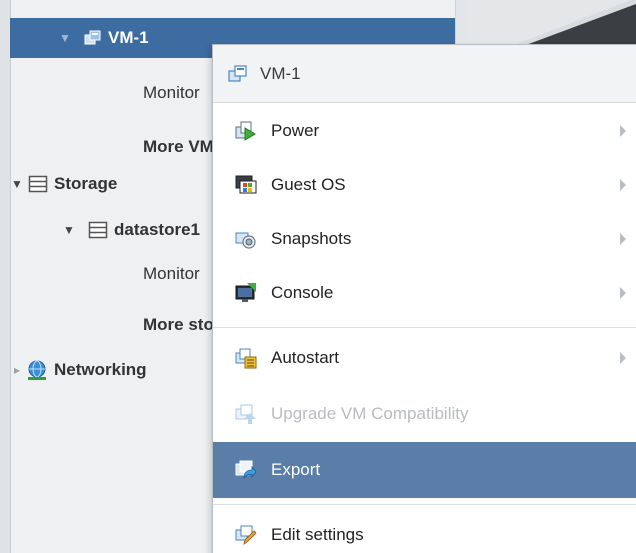 The width and height of the screenshot is (636, 553). I want to click on menu-item-label: Edit settings, so click(317, 534).